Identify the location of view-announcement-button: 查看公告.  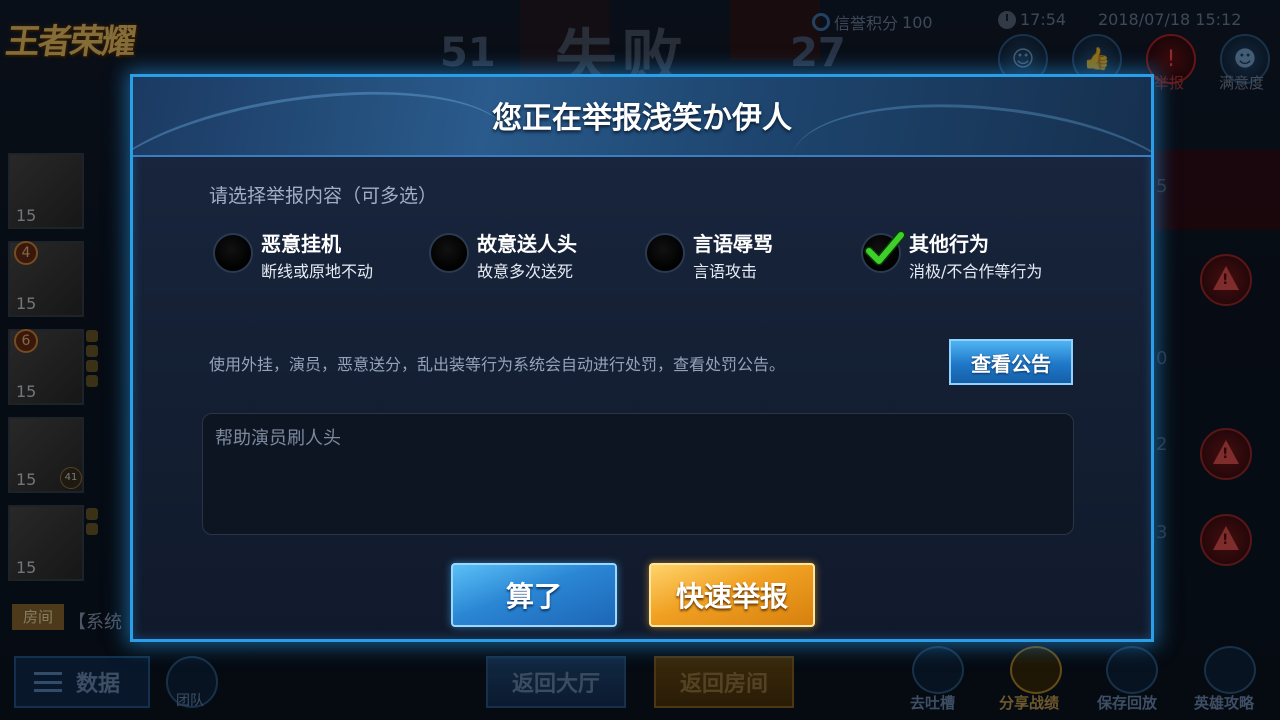
(1011, 362).